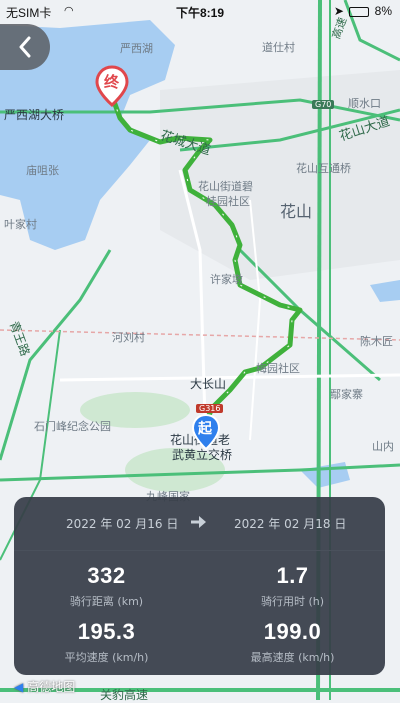 This screenshot has width=400, height=703. What do you see at coordinates (346, 394) in the screenshot?
I see `map-label: 鄢家寨` at bounding box center [346, 394].